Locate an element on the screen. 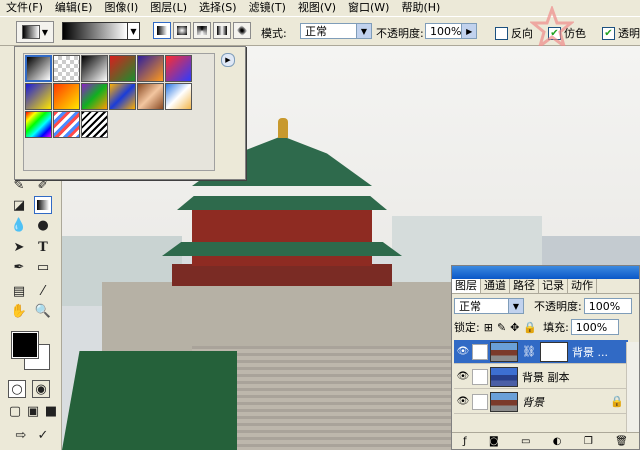  reflected-gradient-button is located at coordinates (222, 30).